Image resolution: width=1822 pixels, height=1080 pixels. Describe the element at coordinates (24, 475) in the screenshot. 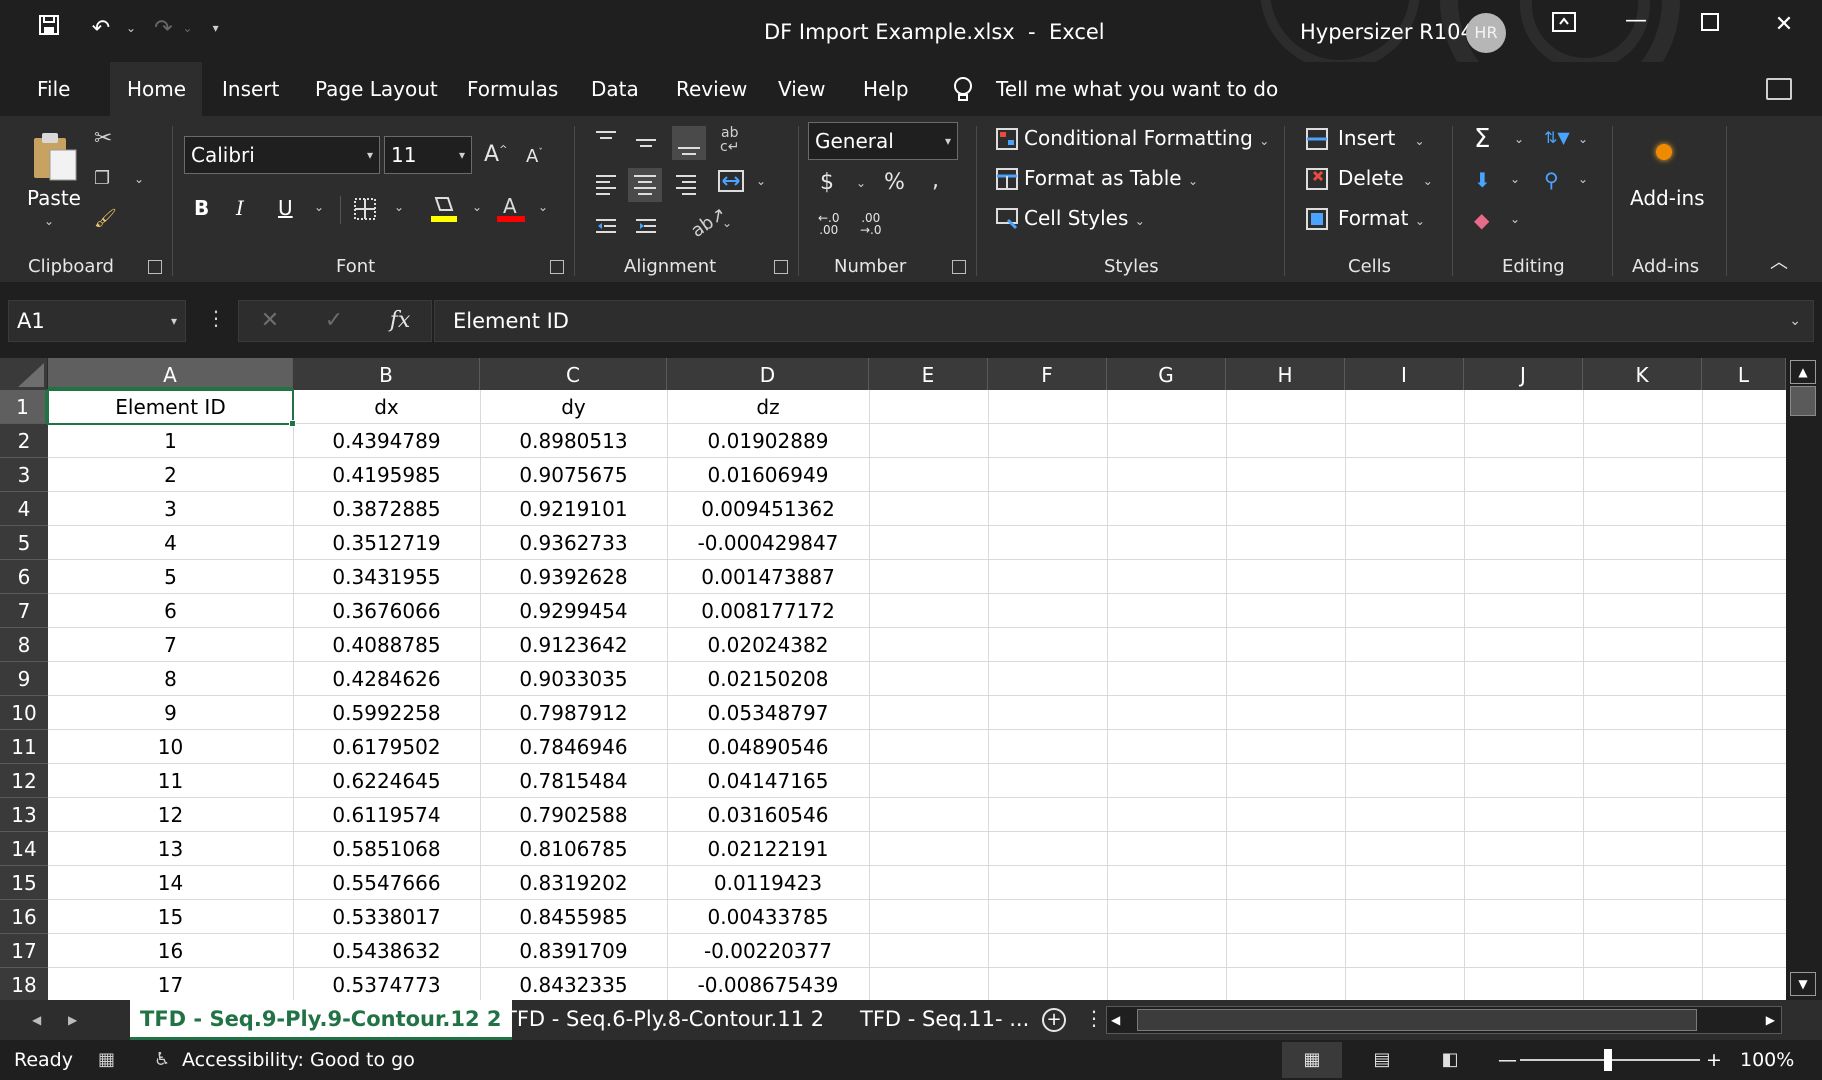

I see `row-header: 3` at that location.